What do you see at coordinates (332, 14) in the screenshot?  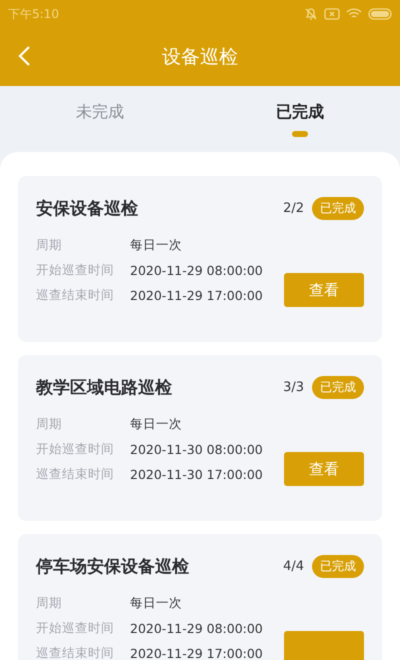 I see `sim-icon` at bounding box center [332, 14].